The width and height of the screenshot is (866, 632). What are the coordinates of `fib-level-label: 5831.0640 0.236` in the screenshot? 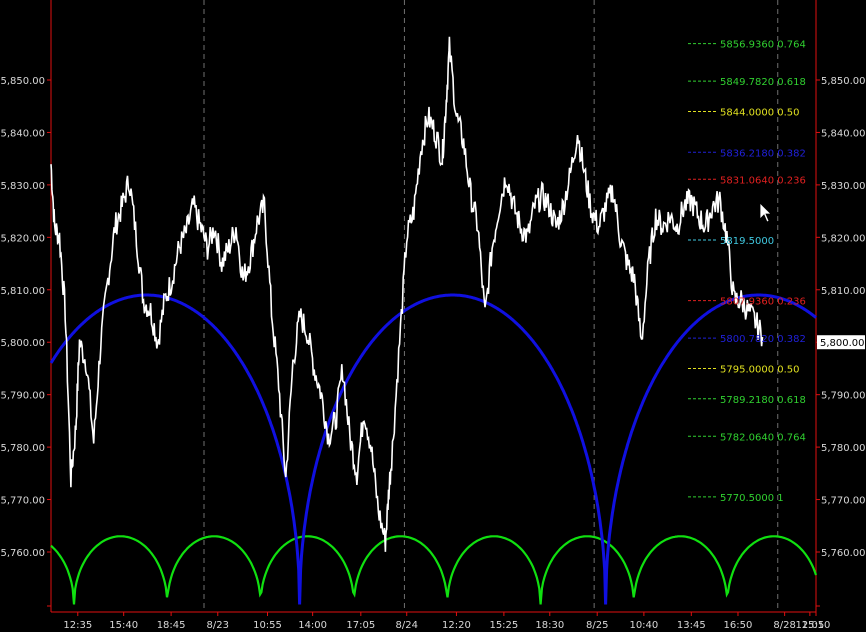 It's located at (763, 180).